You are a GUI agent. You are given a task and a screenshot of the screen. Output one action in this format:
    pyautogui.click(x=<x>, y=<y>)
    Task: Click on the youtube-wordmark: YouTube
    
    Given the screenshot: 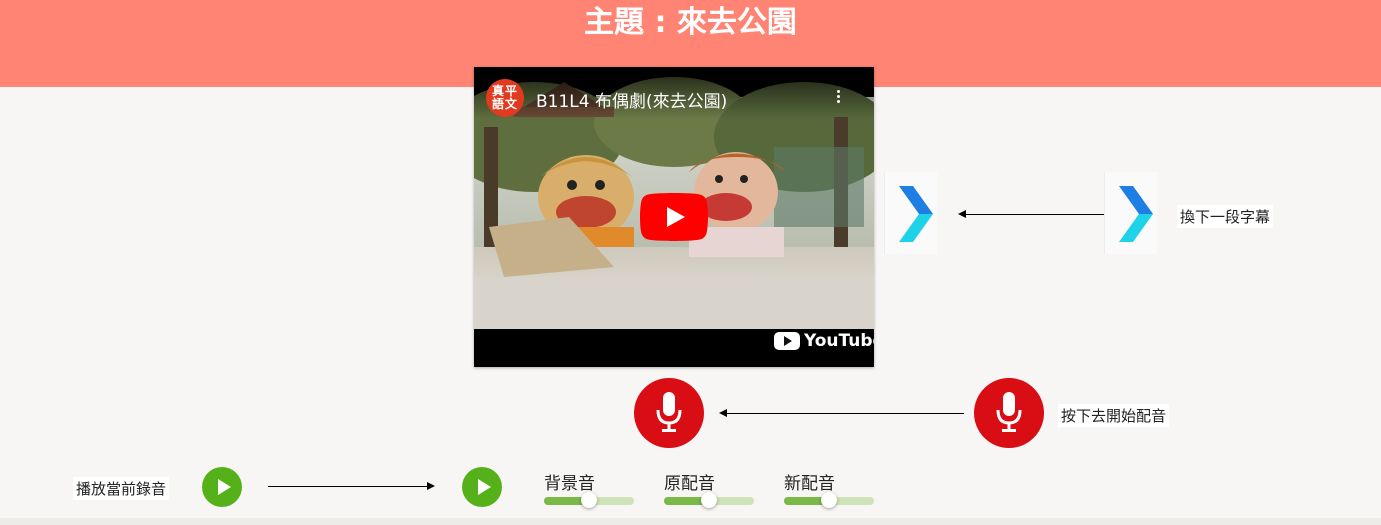 What is the action you would take?
    pyautogui.click(x=839, y=341)
    